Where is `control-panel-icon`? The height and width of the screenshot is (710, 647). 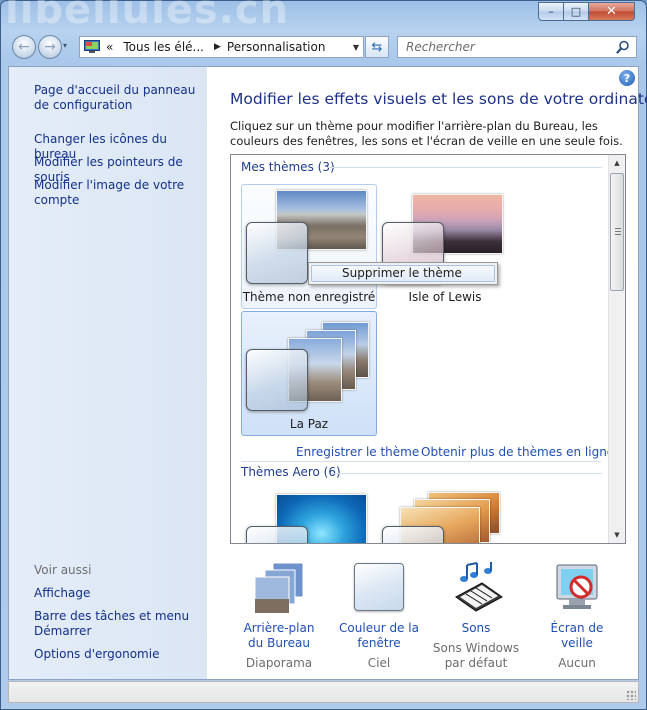
control-panel-icon is located at coordinates (92, 47).